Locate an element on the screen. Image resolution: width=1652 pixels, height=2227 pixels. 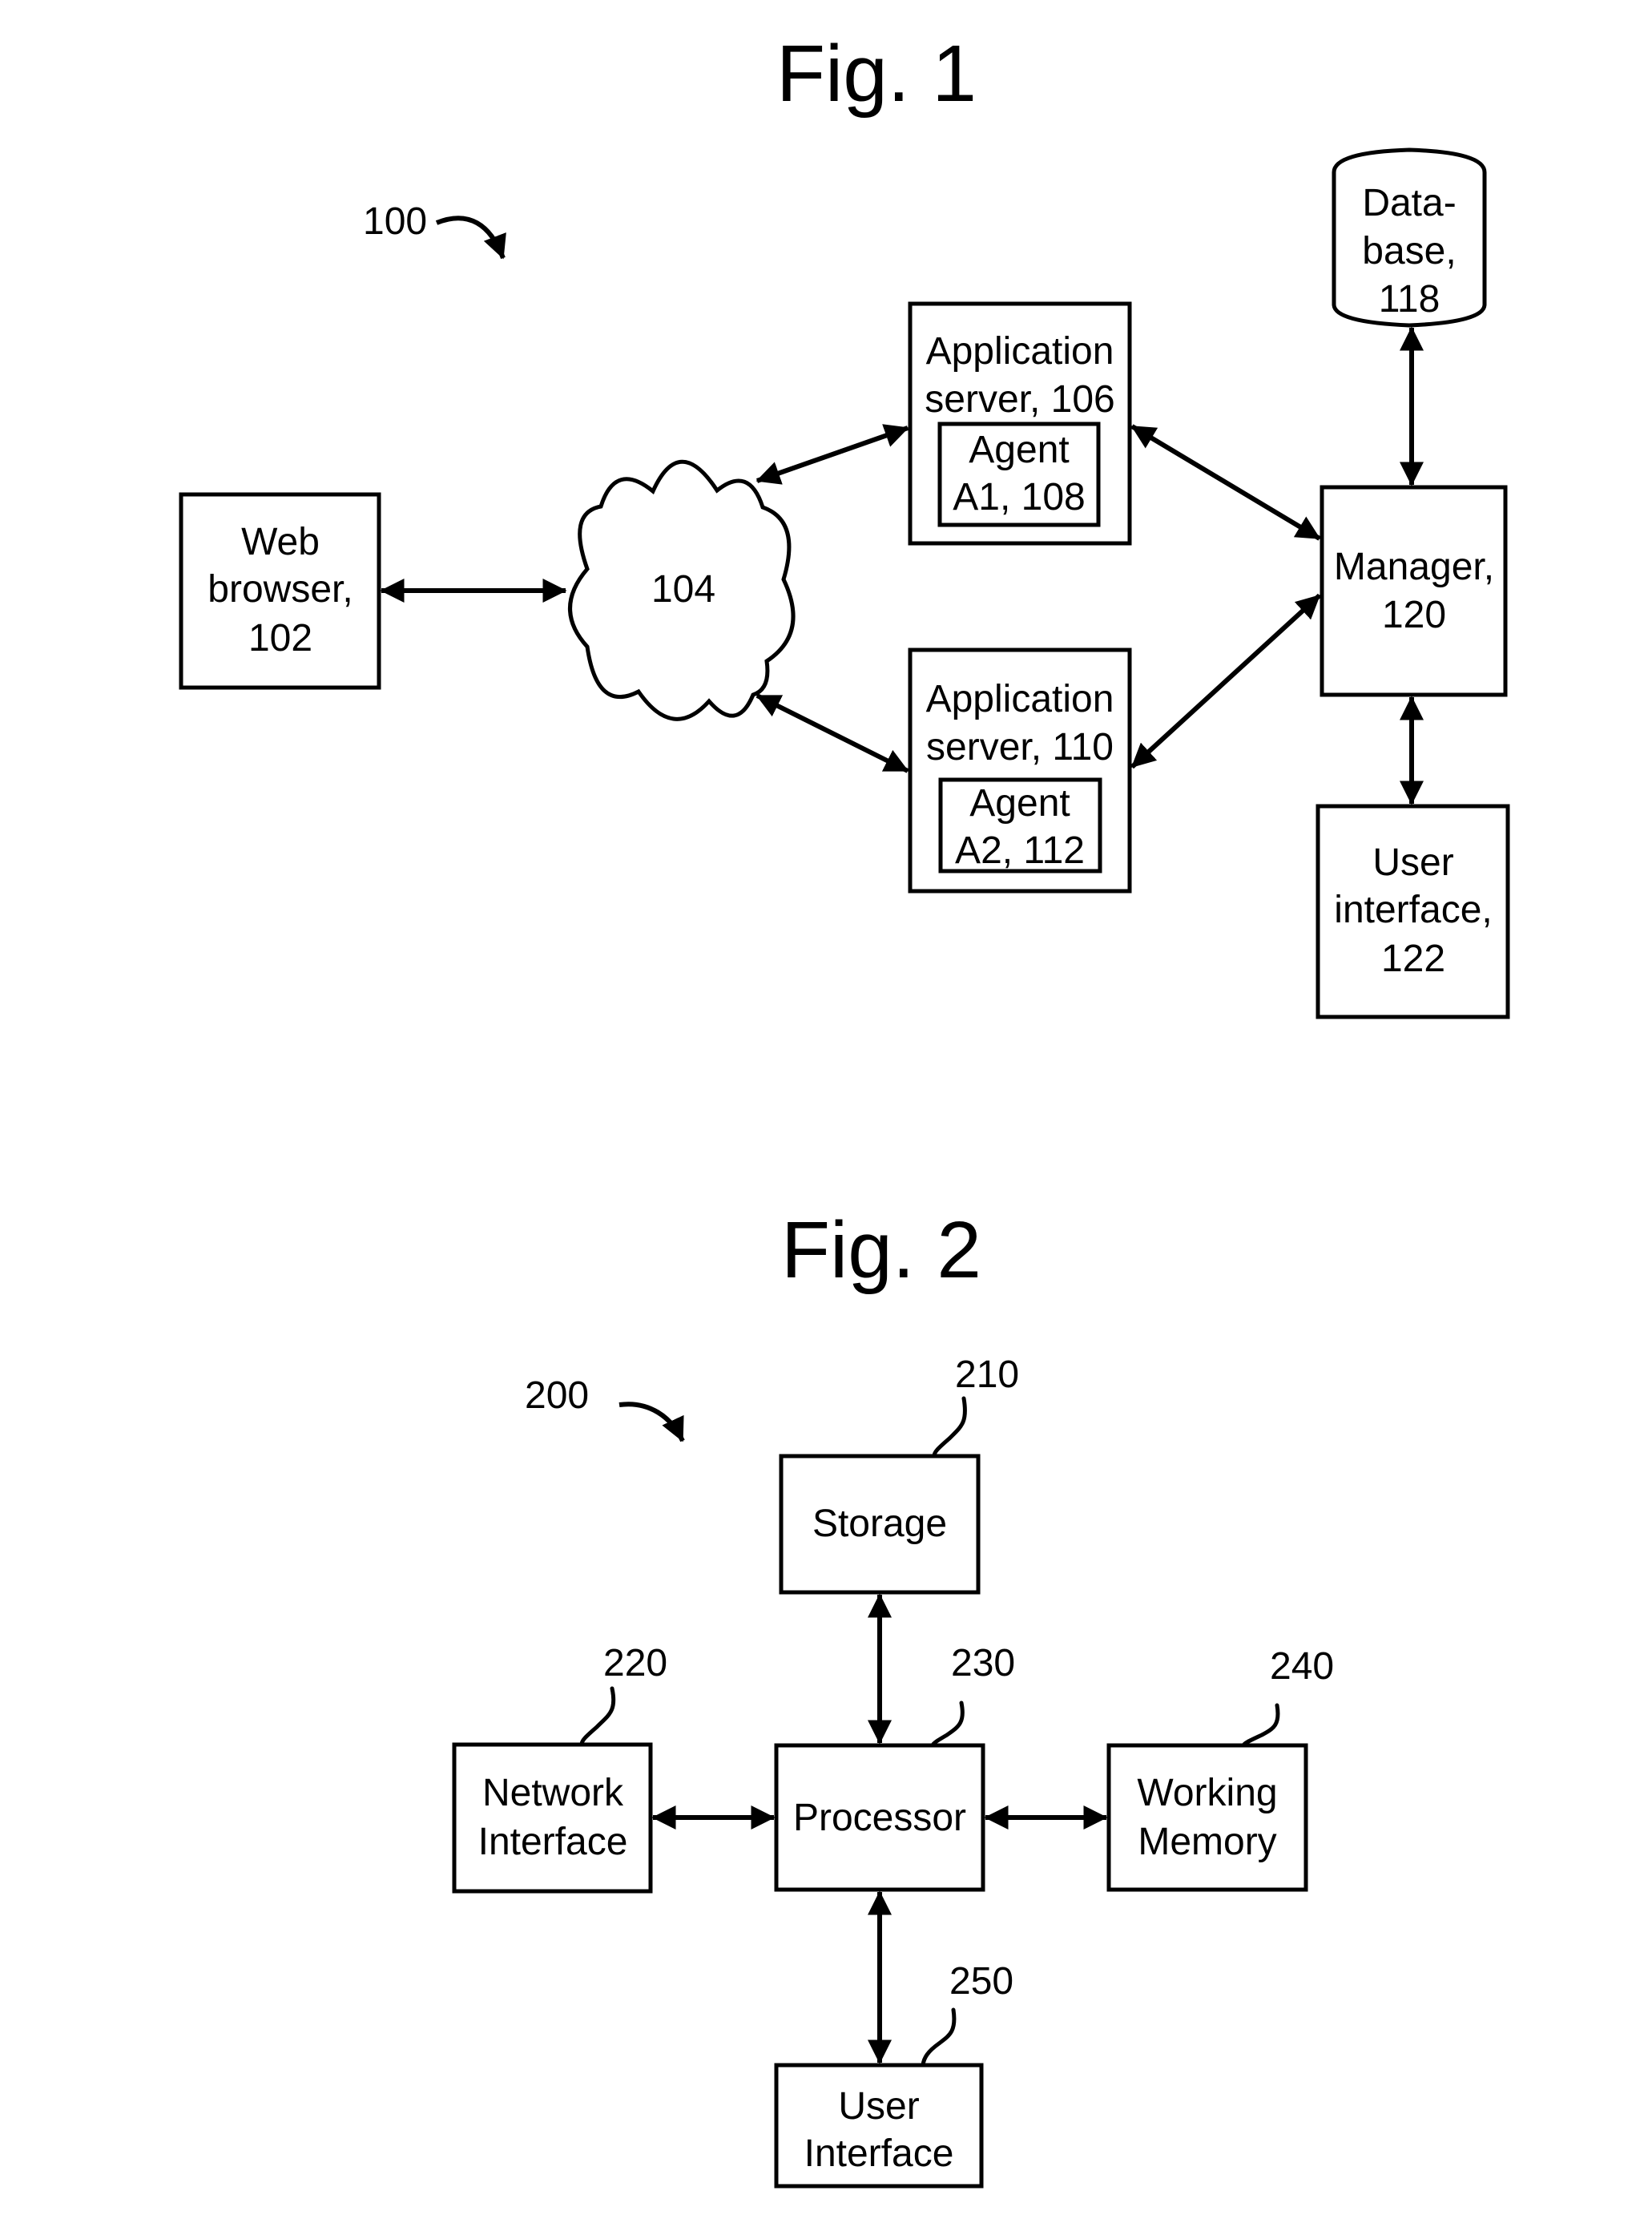
web-browser-line-1: Web is located at coordinates (280, 542).